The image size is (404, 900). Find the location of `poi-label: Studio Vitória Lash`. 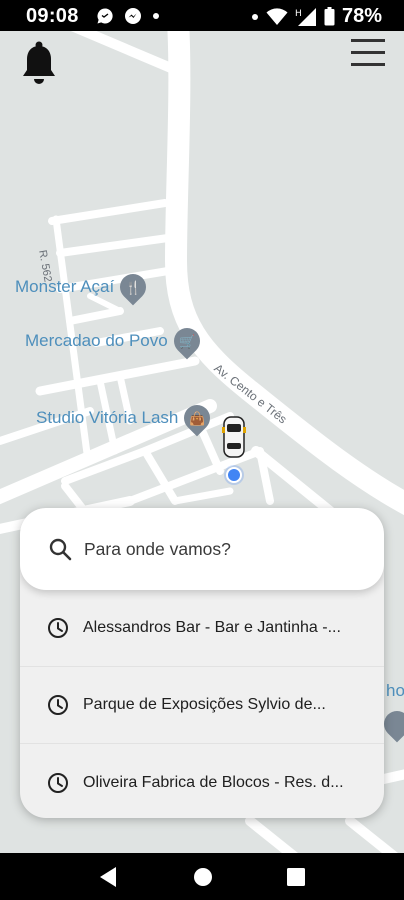

poi-label: Studio Vitória Lash is located at coordinates (107, 417).